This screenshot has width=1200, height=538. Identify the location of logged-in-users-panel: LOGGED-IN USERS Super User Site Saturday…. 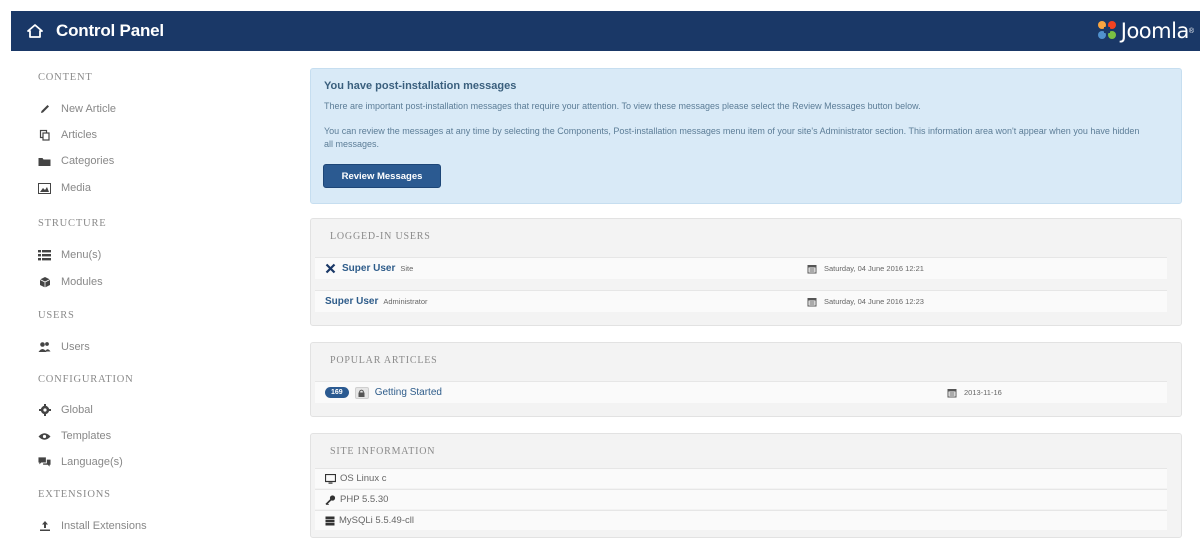
(746, 272).